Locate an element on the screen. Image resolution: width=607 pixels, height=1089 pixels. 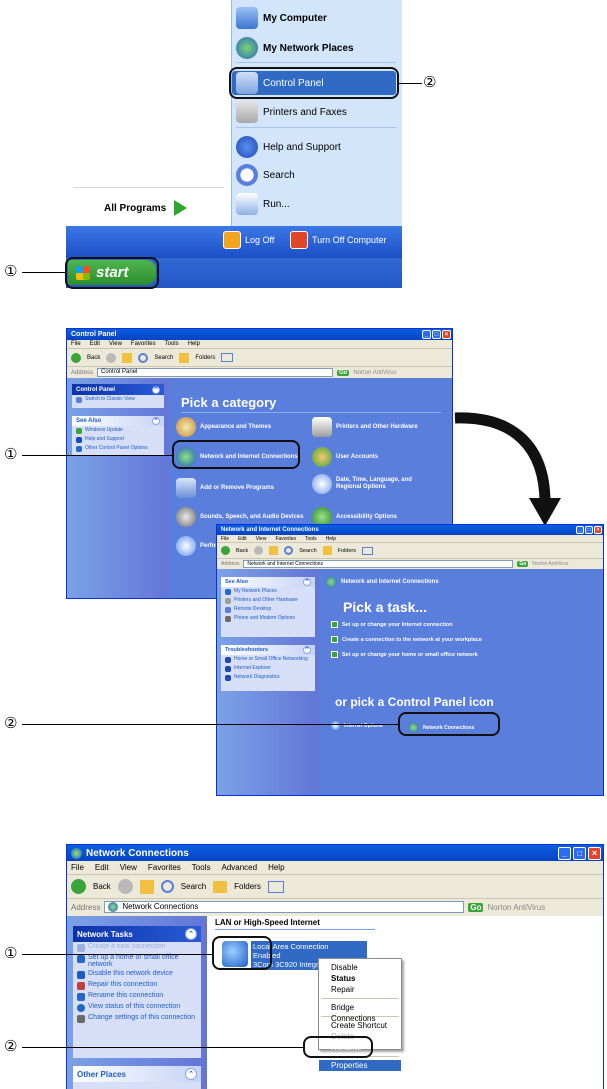
category-printers: Printers and Other Hardware is located at coordinates (365, 427).